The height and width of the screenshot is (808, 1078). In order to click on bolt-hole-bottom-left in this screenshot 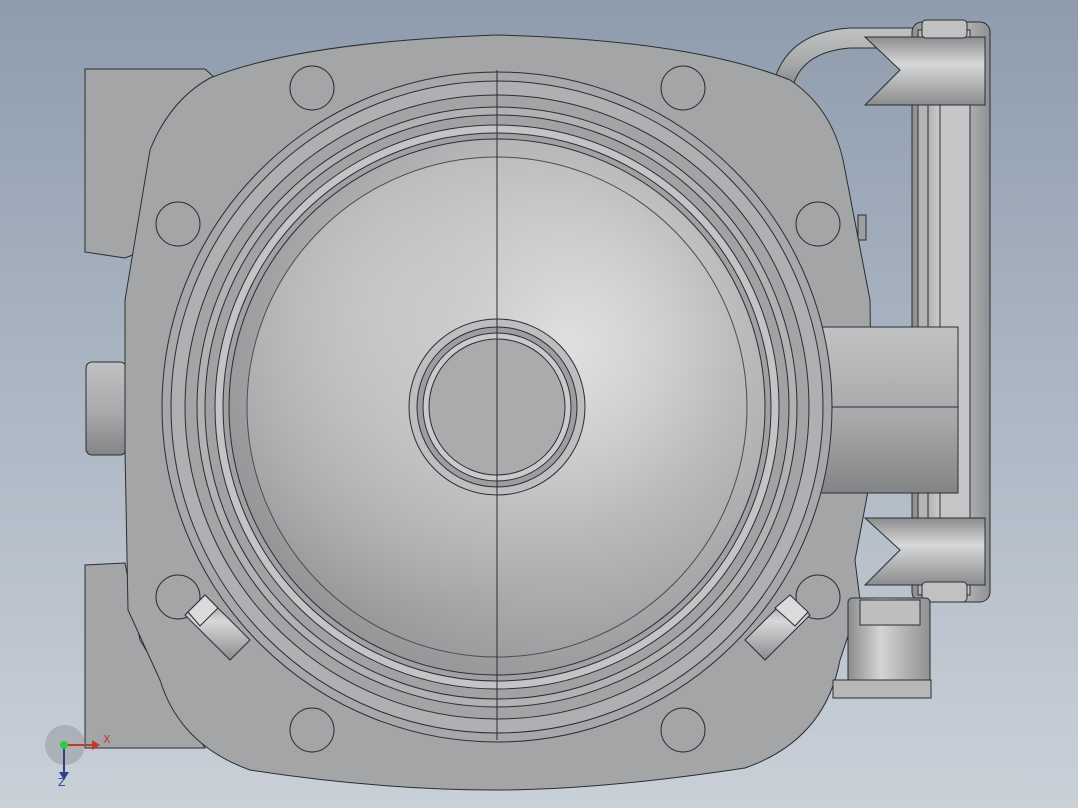, I will do `click(312, 730)`.